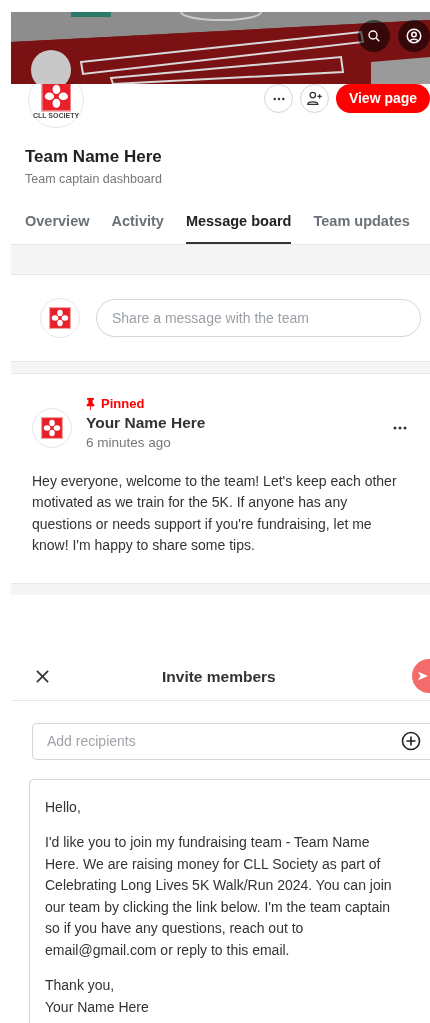  What do you see at coordinates (137, 222) in the screenshot?
I see `tab: Activity` at bounding box center [137, 222].